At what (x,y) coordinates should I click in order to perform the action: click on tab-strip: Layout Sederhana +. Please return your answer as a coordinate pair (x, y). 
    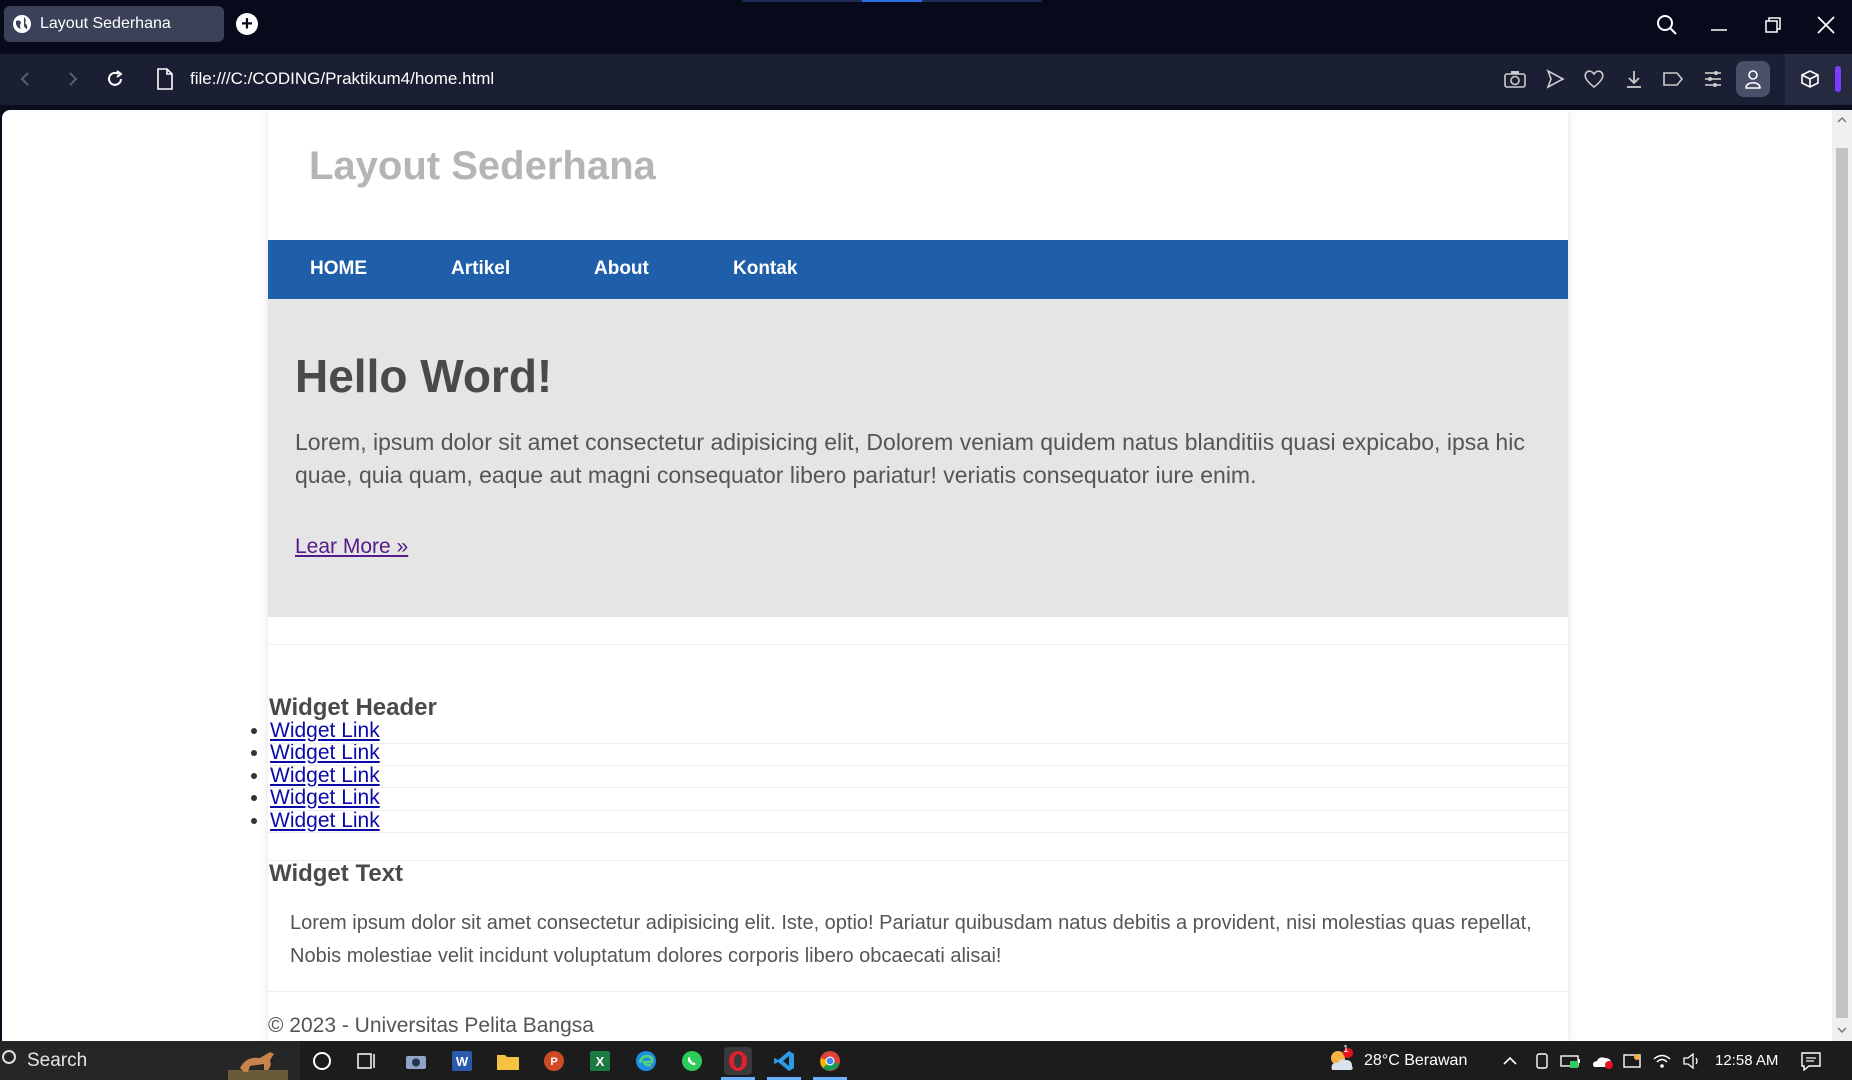
    Looking at the image, I should click on (926, 25).